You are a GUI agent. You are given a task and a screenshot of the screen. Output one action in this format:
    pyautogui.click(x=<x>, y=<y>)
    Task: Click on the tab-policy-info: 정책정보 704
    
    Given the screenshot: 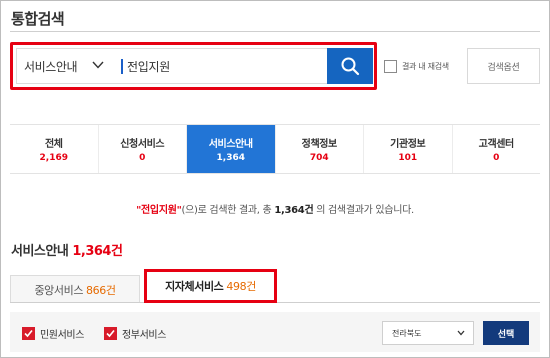 What is the action you would take?
    pyautogui.click(x=319, y=149)
    